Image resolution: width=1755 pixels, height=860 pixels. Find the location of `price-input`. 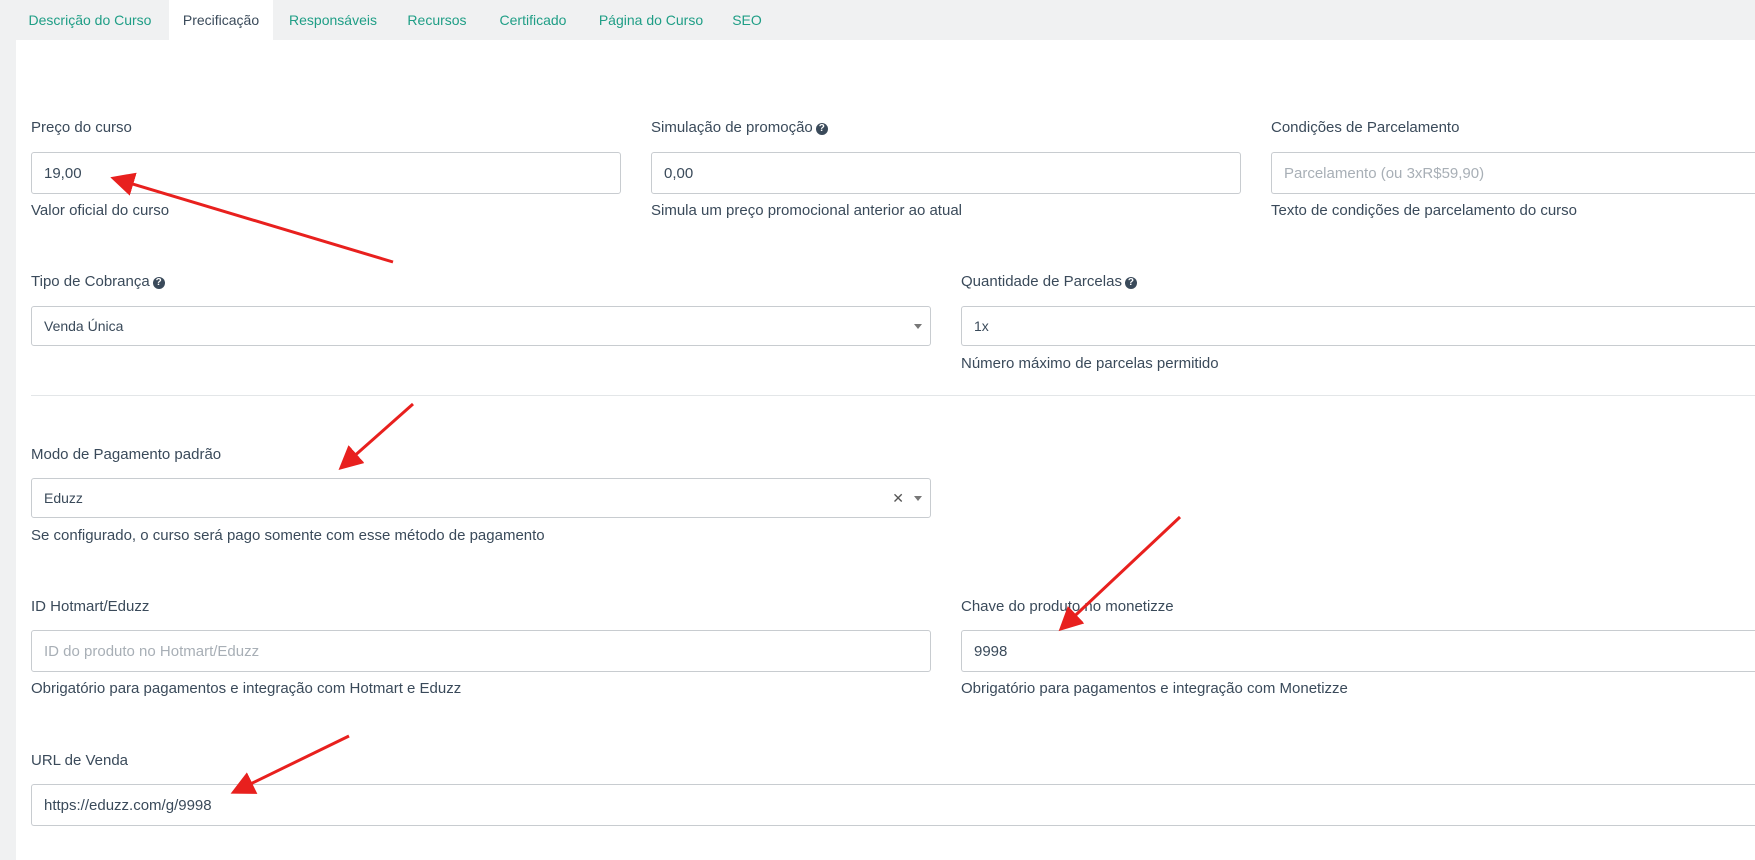

price-input is located at coordinates (326, 173).